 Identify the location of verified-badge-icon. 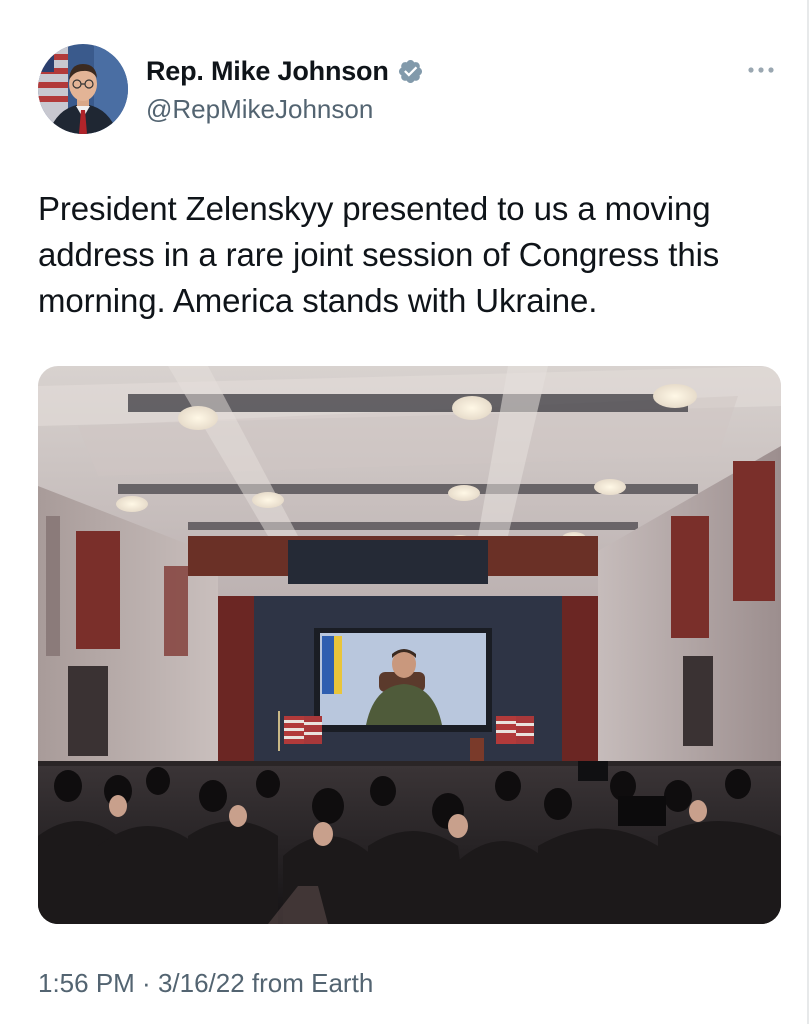
(410, 71).